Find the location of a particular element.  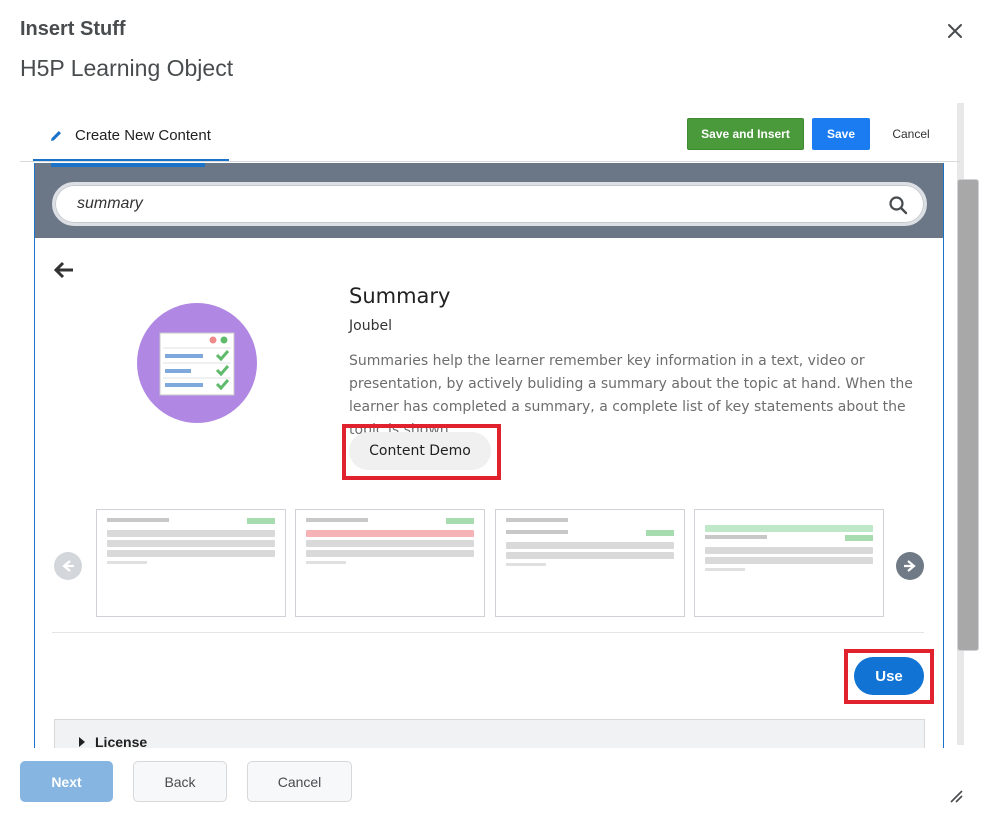

editor-cancel-button: Cancel is located at coordinates (911, 134).